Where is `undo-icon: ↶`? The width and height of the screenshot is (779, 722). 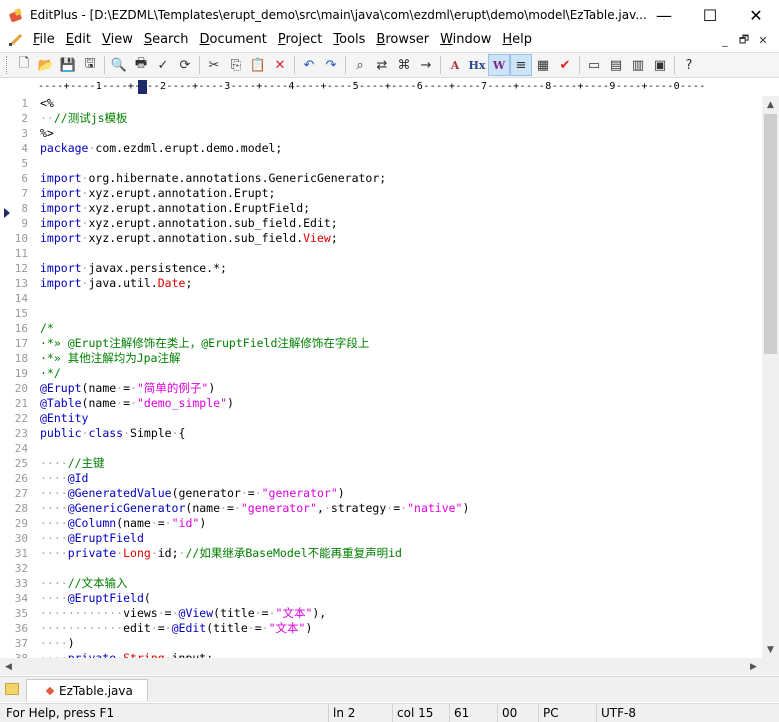
undo-icon: ↶ is located at coordinates (309, 65).